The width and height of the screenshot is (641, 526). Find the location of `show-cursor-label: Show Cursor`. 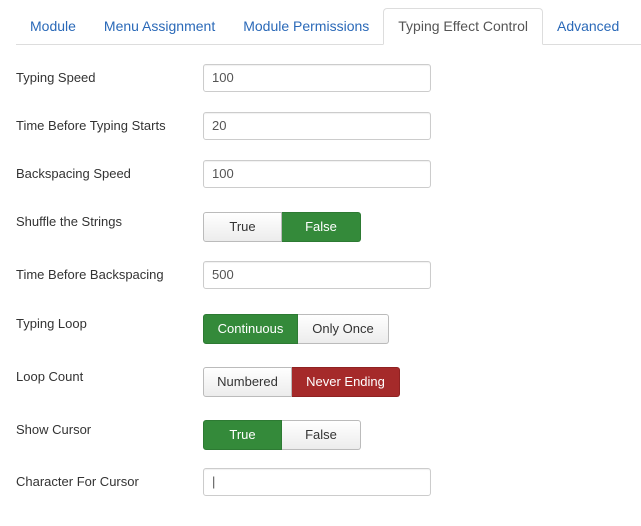

show-cursor-label: Show Cursor is located at coordinates (54, 429).